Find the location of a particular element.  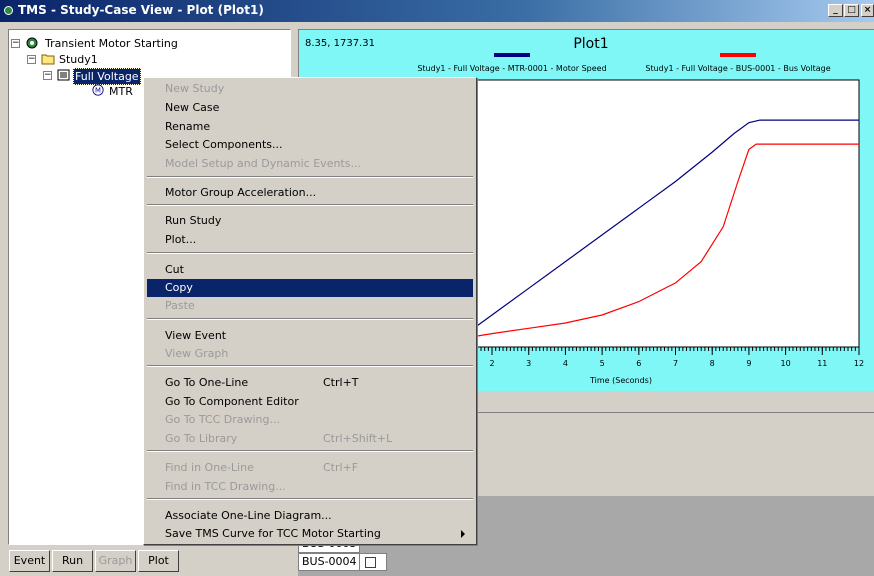

folder-icon is located at coordinates (48, 59).